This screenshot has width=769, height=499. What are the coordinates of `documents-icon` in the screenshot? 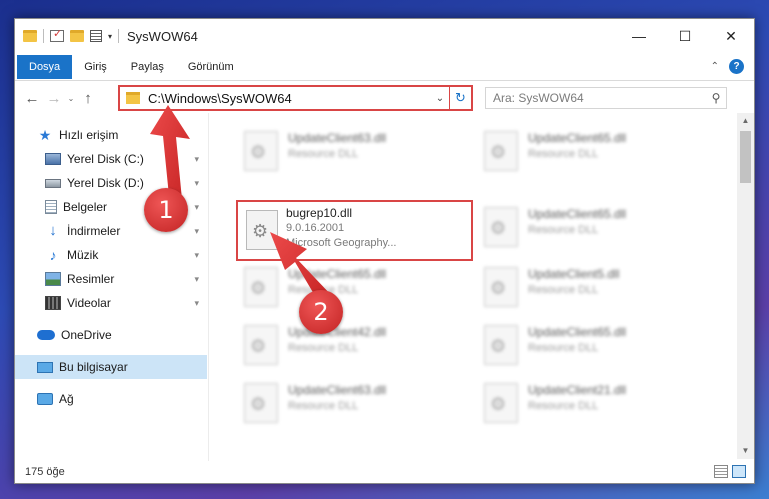 It's located at (51, 207).